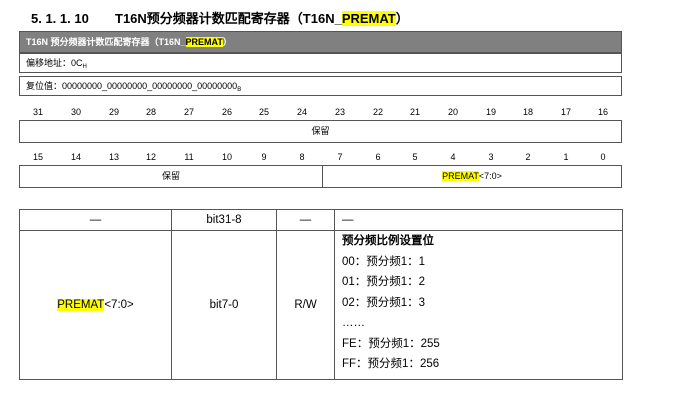  Describe the element at coordinates (528, 157) in the screenshot. I see `bit-number: 2` at that location.